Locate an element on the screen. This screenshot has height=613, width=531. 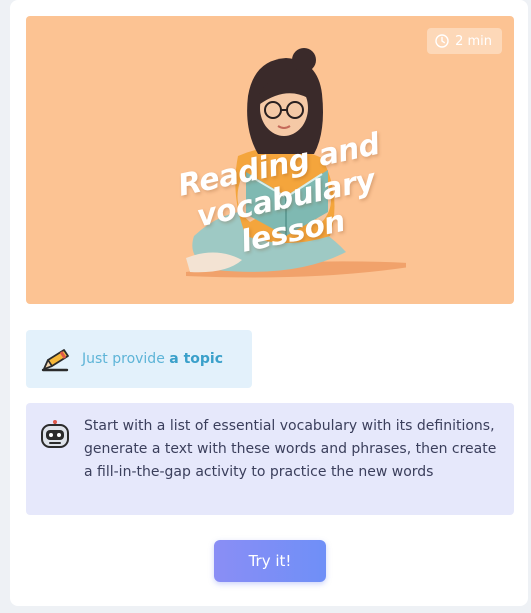
duration-badge: 2 min is located at coordinates (464, 41).